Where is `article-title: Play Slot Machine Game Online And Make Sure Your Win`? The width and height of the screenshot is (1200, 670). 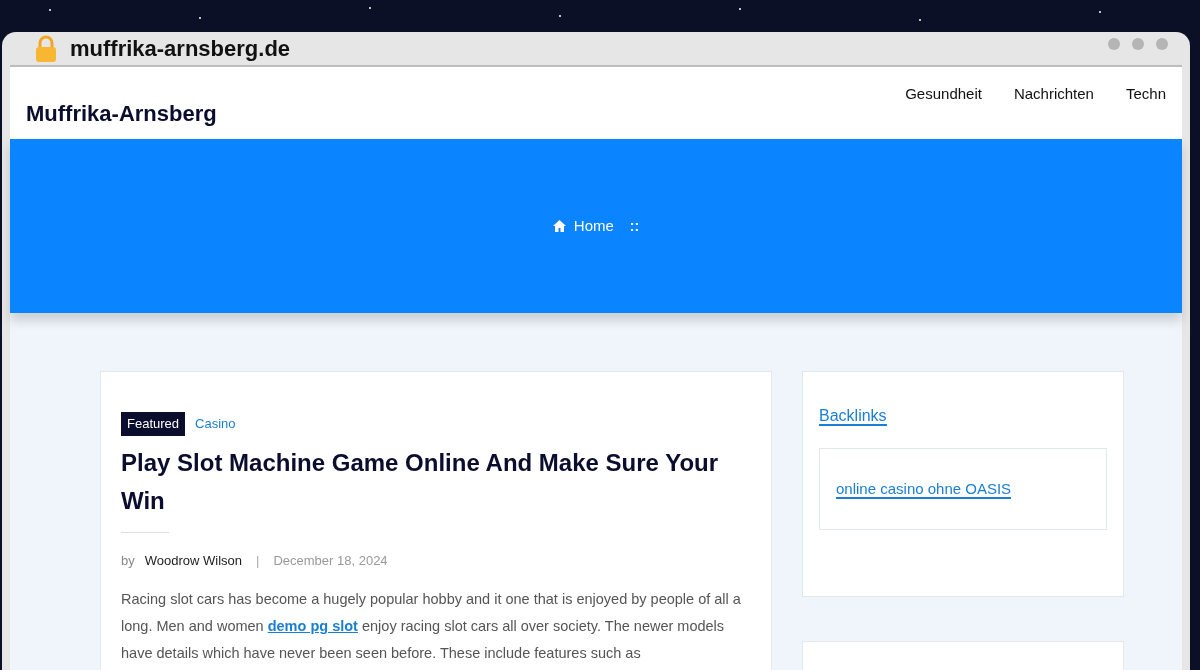
article-title: Play Slot Machine Game Online And Make Sure Your Win is located at coordinates (436, 481).